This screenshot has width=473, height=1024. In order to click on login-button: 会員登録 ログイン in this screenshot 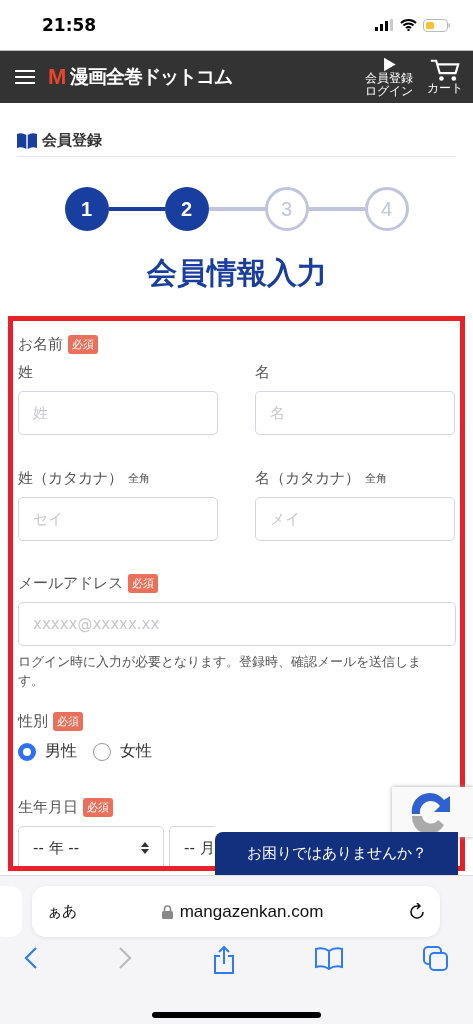, I will do `click(389, 77)`.